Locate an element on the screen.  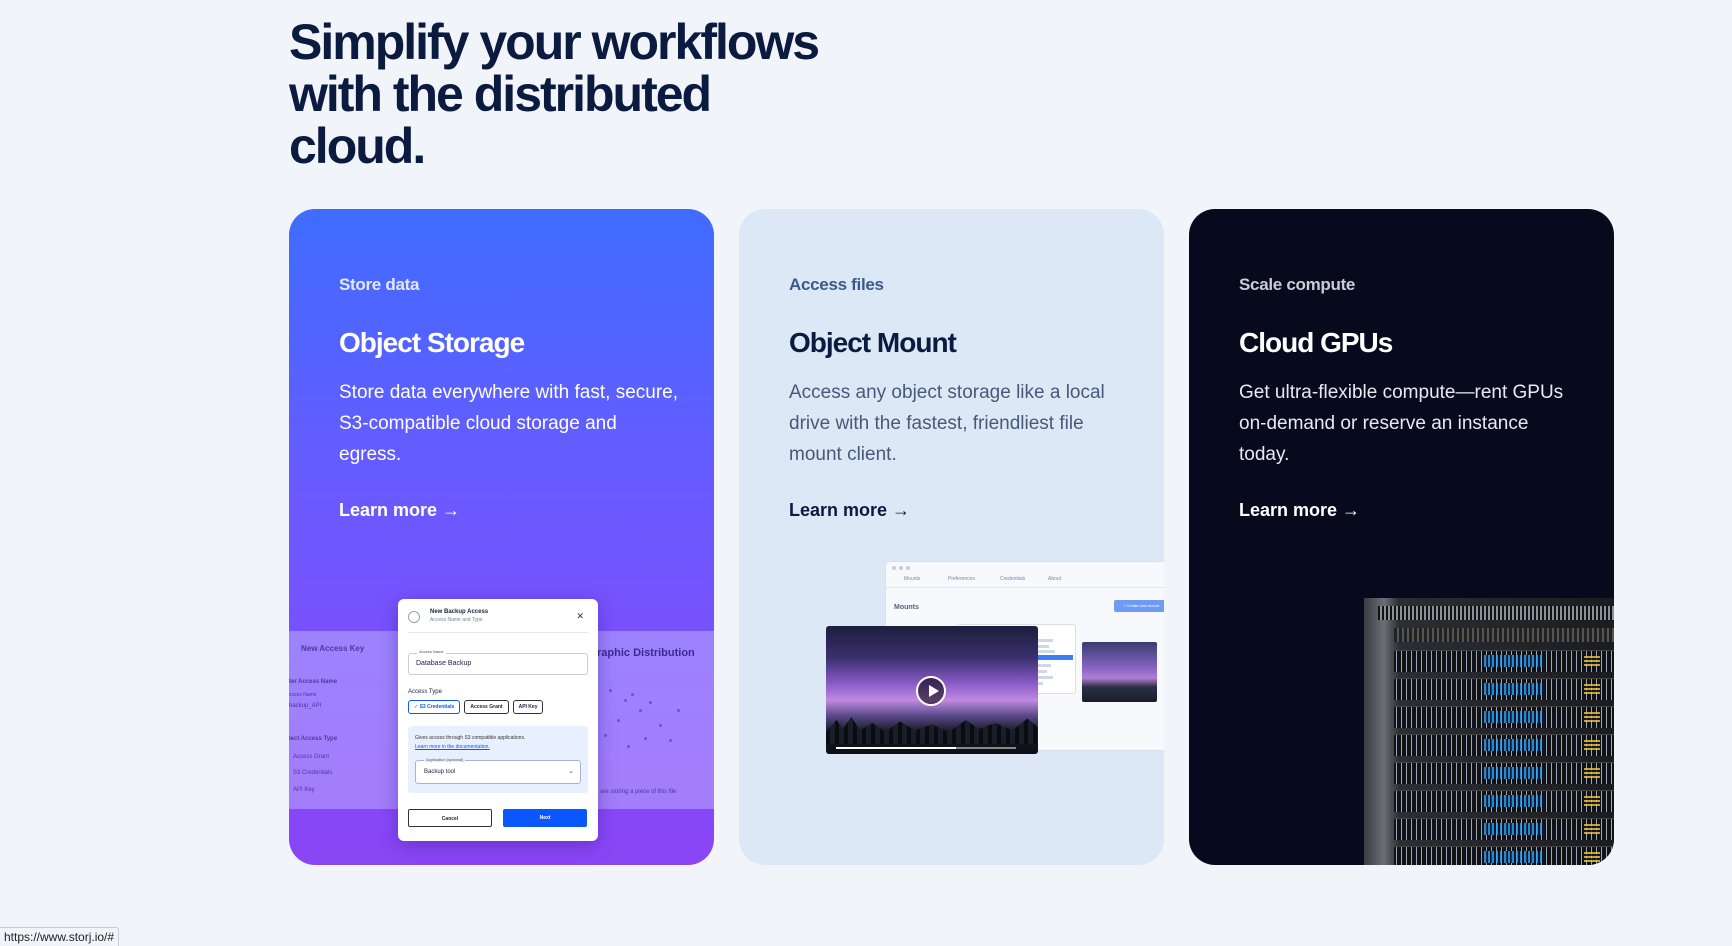
play-icon is located at coordinates (931, 691).